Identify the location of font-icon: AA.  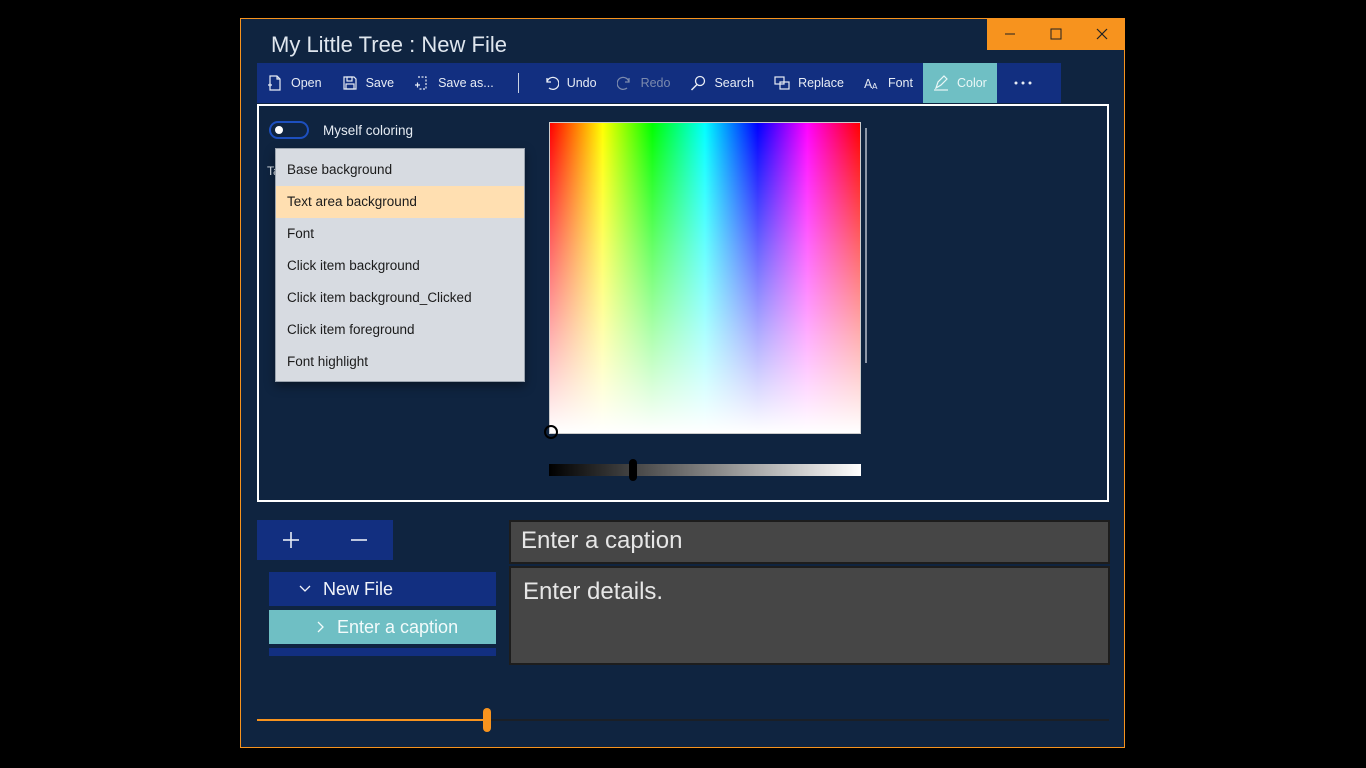
(871, 84).